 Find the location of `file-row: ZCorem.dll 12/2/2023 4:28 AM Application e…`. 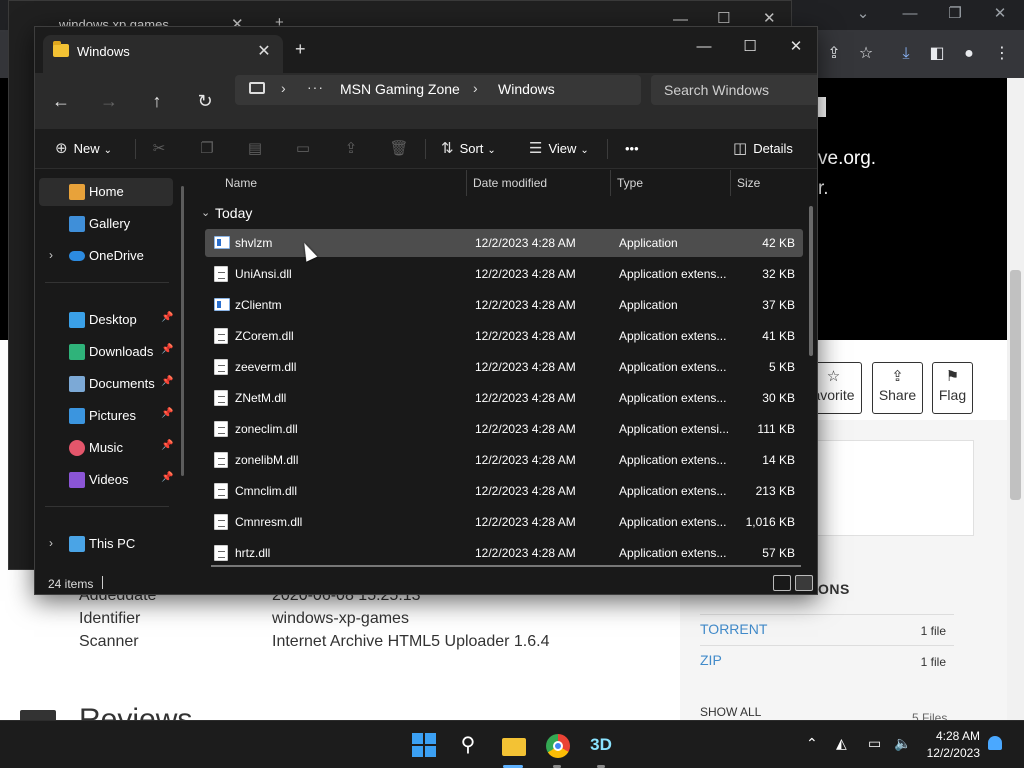

file-row: ZCorem.dll 12/2/2023 4:28 AM Application e… is located at coordinates (504, 336).